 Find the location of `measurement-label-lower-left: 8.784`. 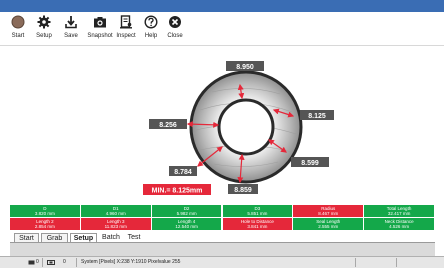

measurement-label-lower-left: 8.784 is located at coordinates (183, 171).